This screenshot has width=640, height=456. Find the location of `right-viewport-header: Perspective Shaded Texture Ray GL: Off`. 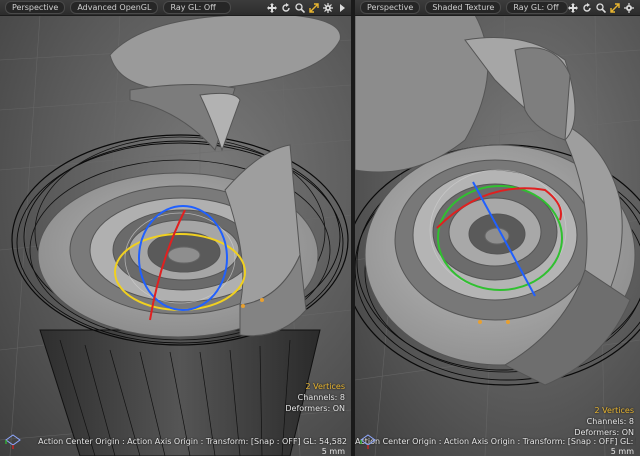

right-viewport-header: Perspective Shaded Texture Ray GL: Off is located at coordinates (497, 8).